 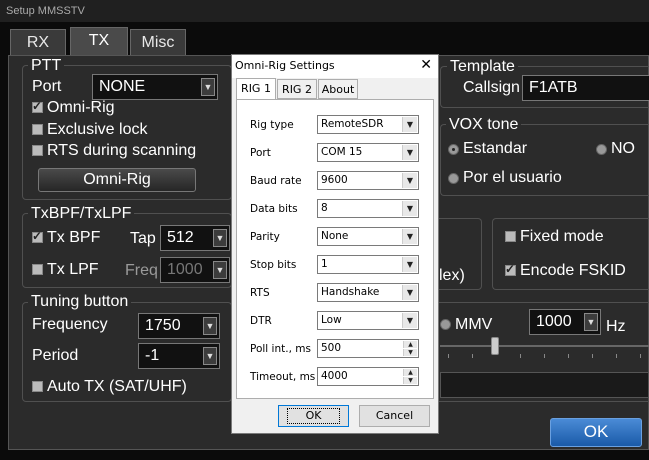 What do you see at coordinates (117, 180) in the screenshot?
I see `omni-rig-button: Omni-Rig` at bounding box center [117, 180].